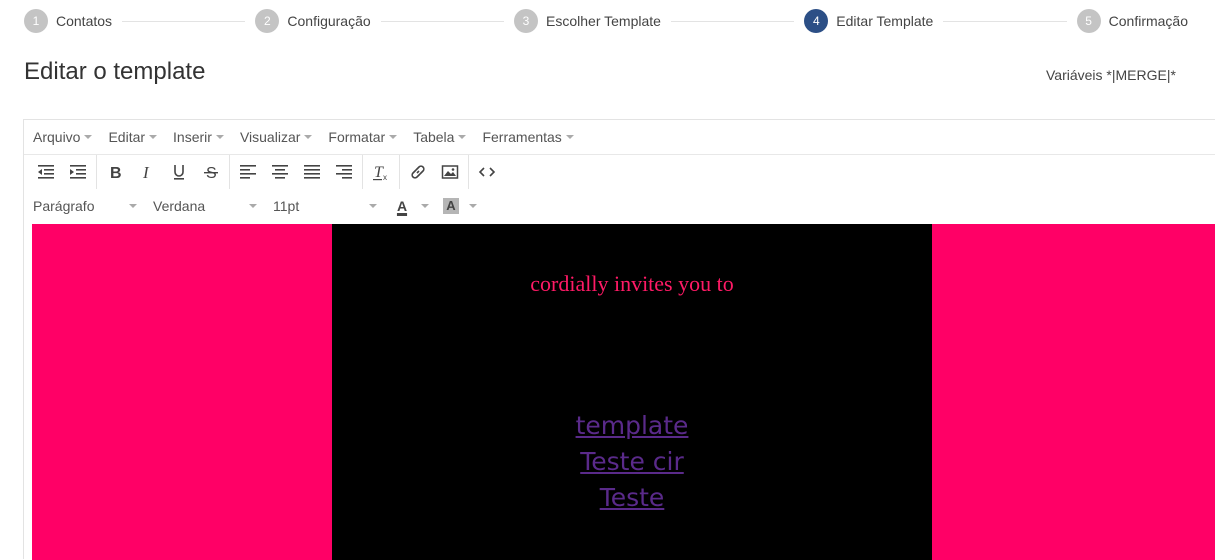 The image size is (1215, 560). Describe the element at coordinates (85, 206) in the screenshot. I see `block-format-select: Parágrafo` at that location.